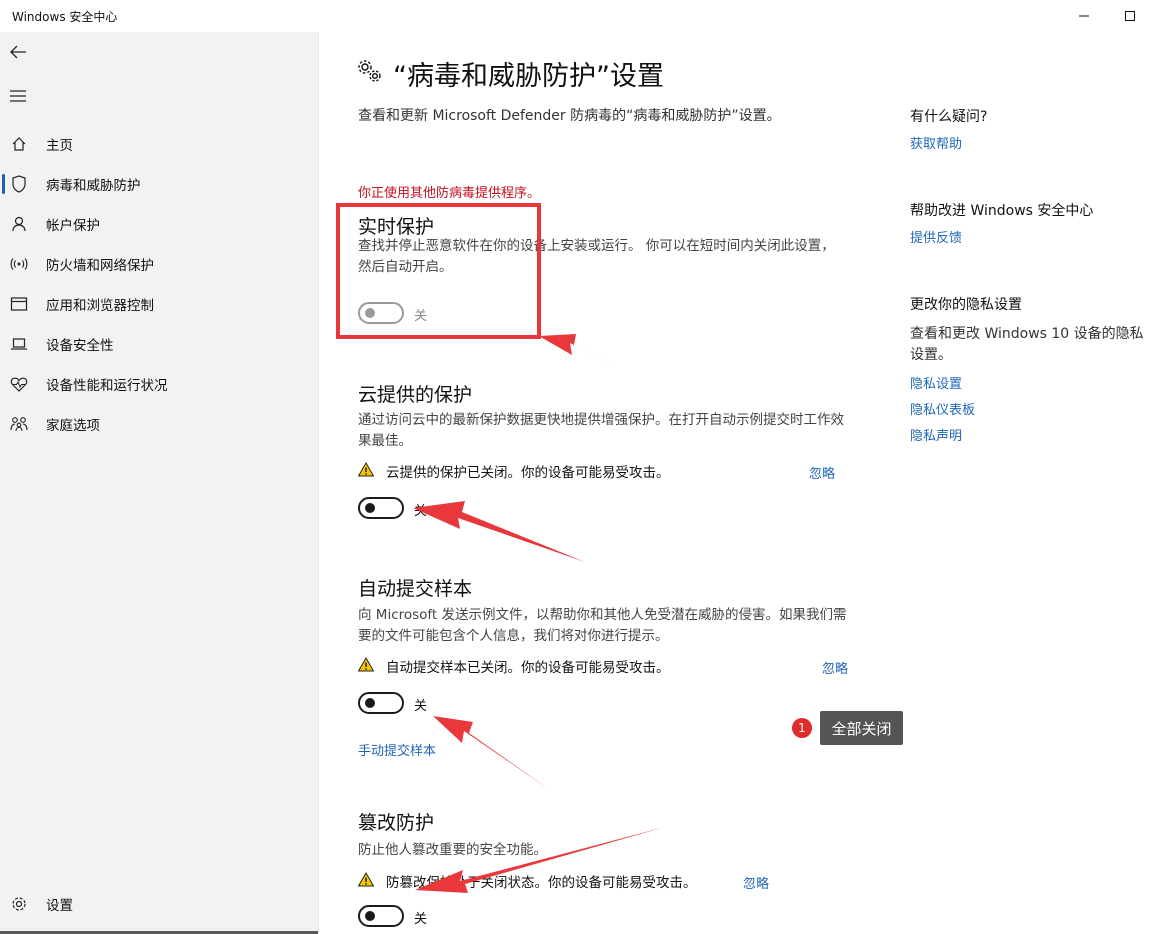 The height and width of the screenshot is (934, 1169). Describe the element at coordinates (861, 728) in the screenshot. I see `turn-all-off-tooltip: 全部关闭` at that location.